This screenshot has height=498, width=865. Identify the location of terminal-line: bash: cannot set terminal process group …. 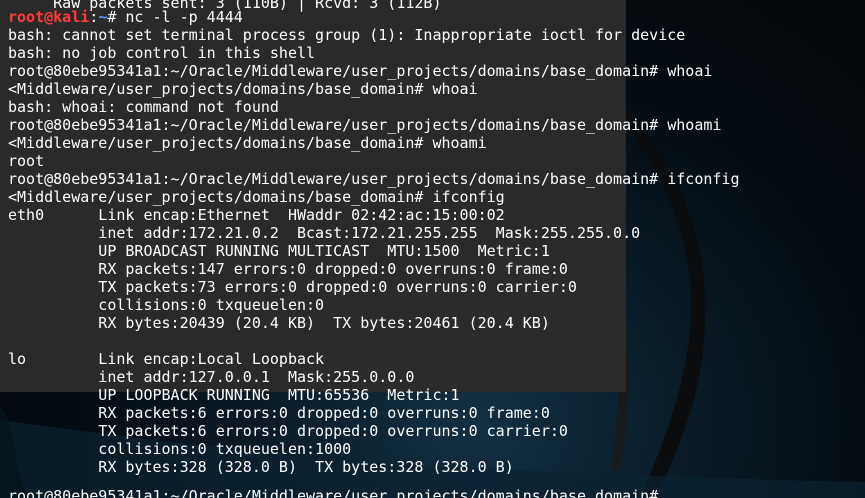
(347, 35).